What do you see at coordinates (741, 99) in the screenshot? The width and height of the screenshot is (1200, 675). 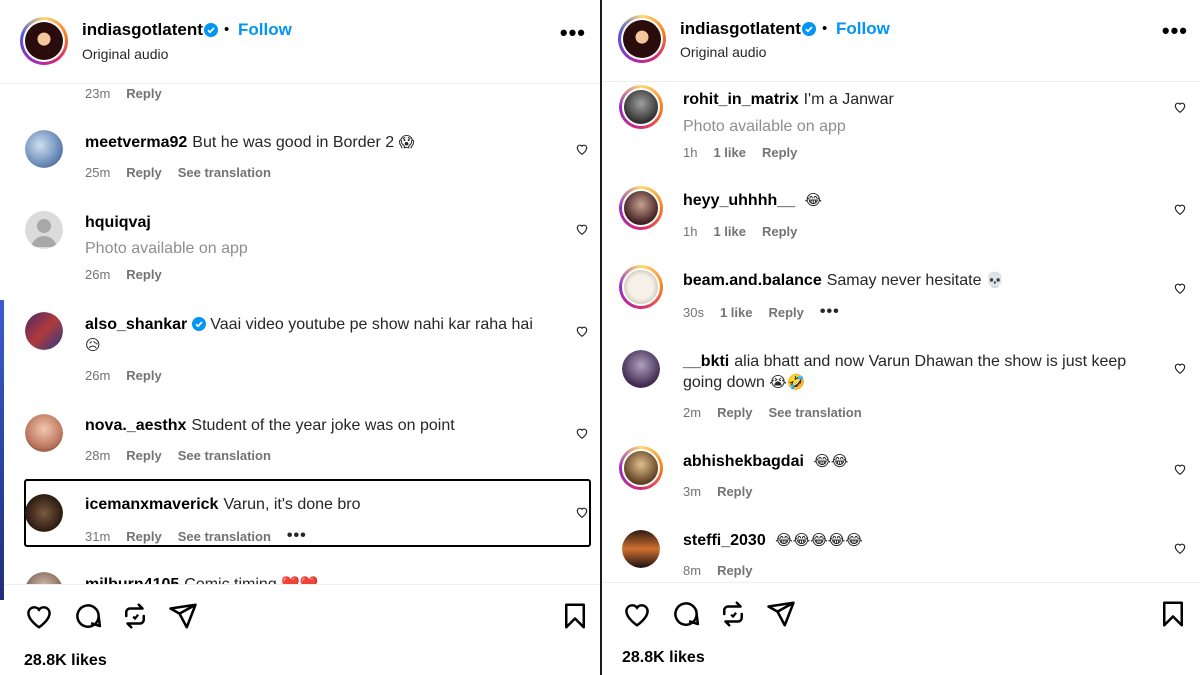 I see `comment-username: rohit_in_matrix` at bounding box center [741, 99].